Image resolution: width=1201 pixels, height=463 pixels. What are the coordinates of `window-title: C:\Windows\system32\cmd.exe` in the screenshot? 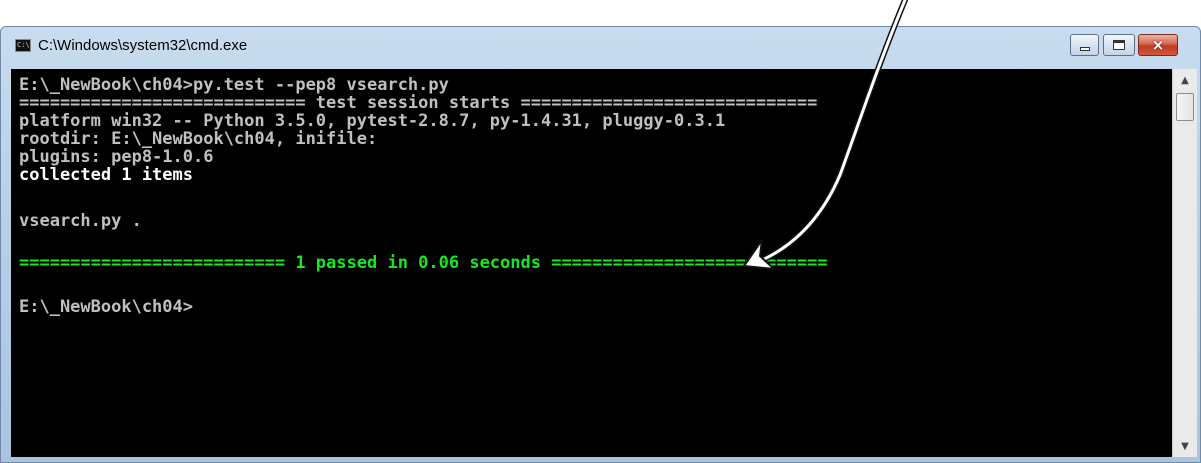 It's located at (143, 45).